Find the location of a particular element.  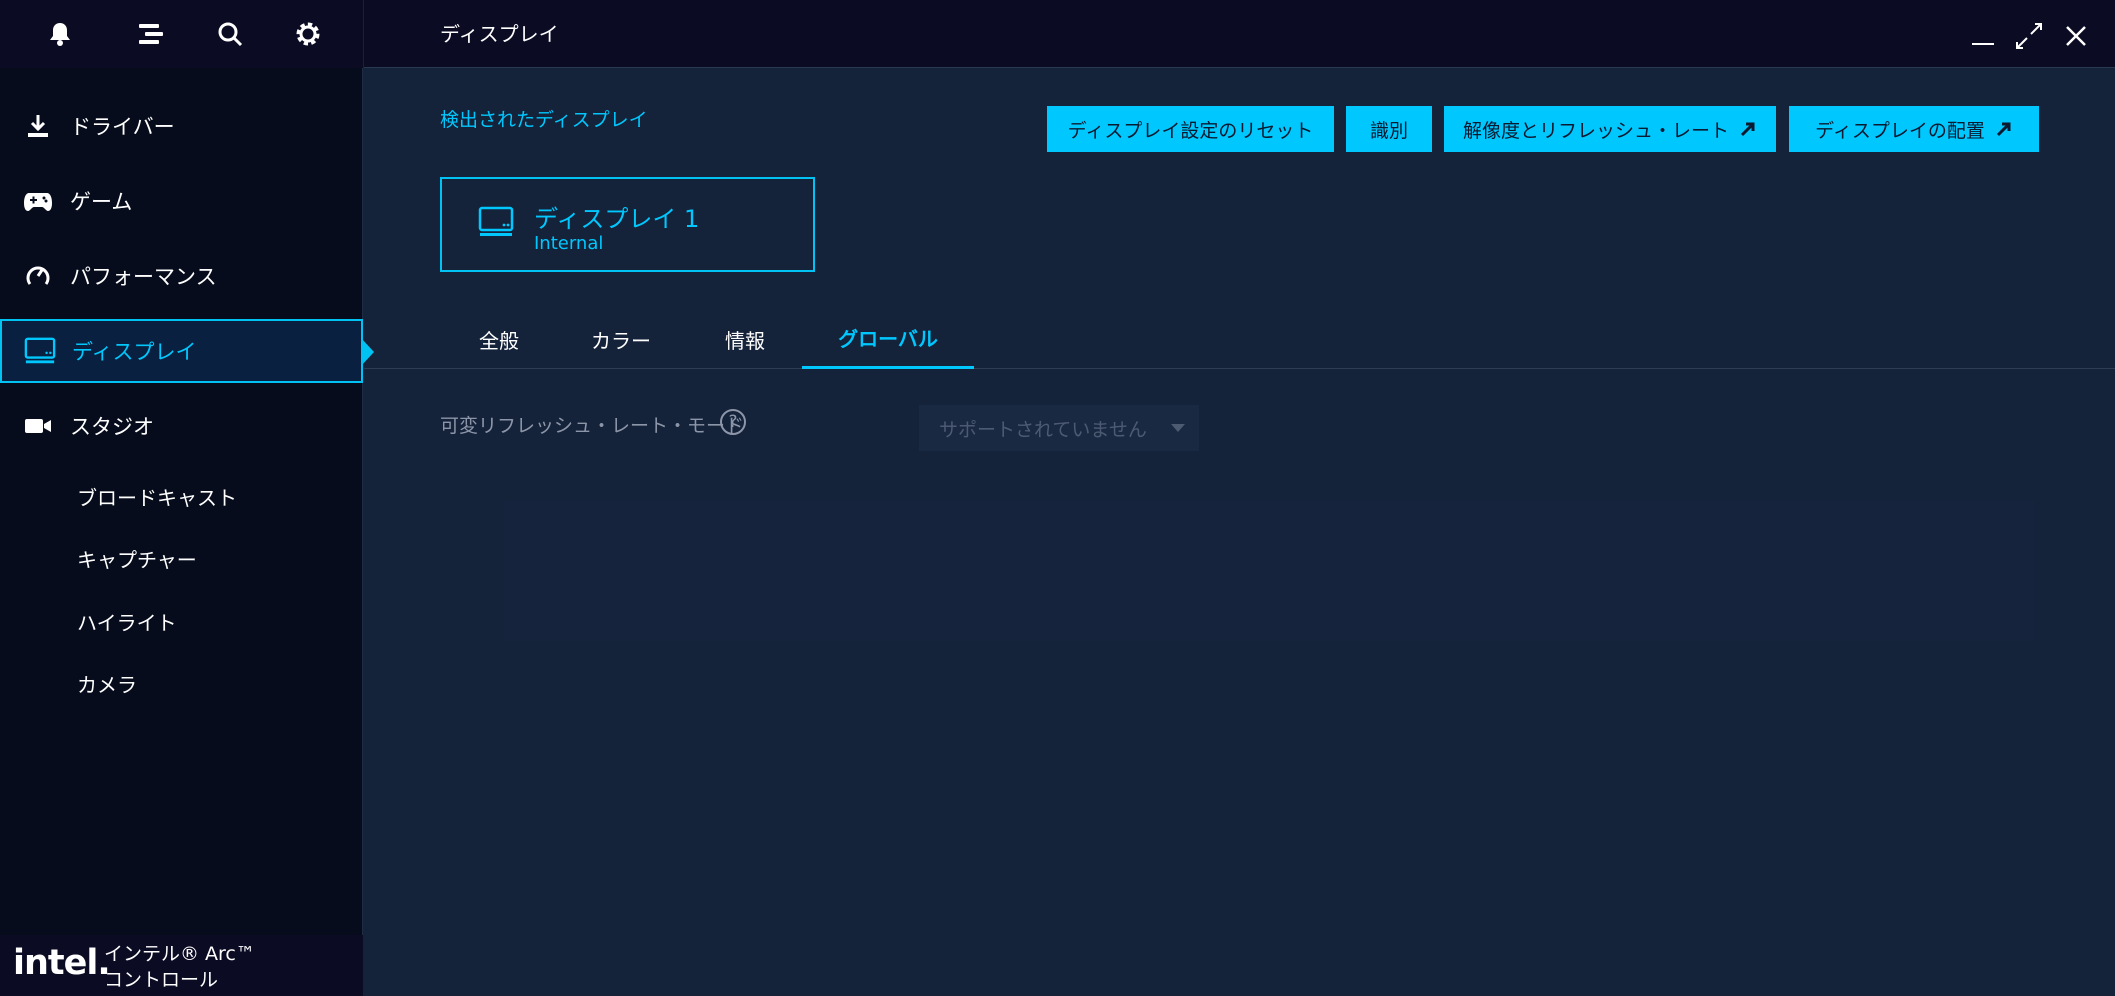

sidebar-item-driver: ドライバー is located at coordinates (181, 126).